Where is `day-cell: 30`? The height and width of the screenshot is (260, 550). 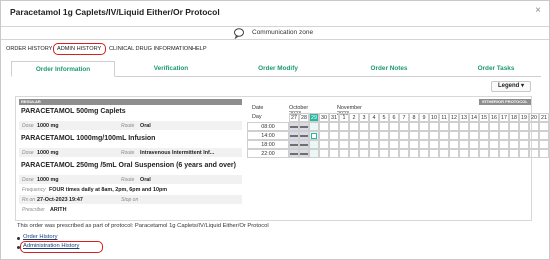 day-cell: 30 is located at coordinates (324, 117).